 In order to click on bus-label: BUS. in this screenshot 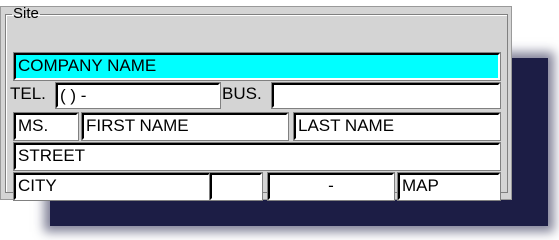, I will do `click(242, 93)`.